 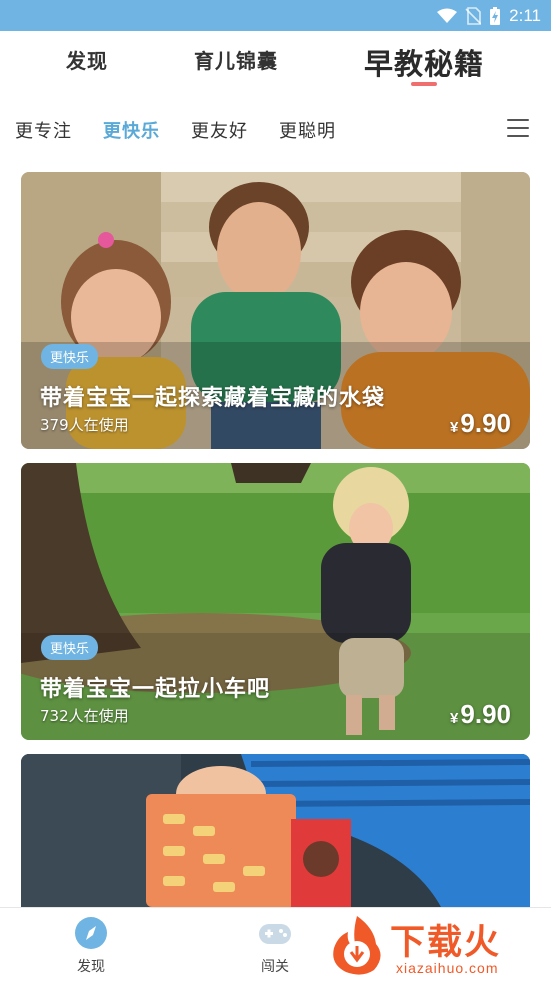 I want to click on course-card, so click(x=275, y=830).